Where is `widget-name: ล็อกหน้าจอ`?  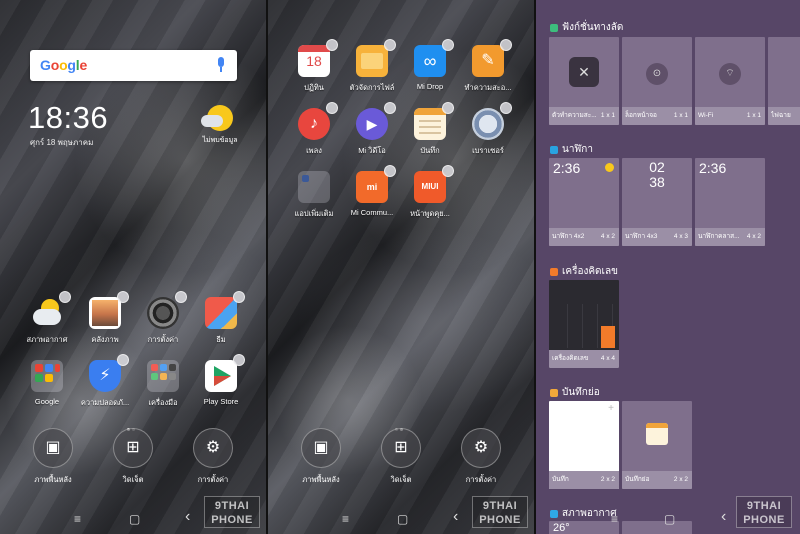 widget-name: ล็อกหน้าจอ is located at coordinates (641, 115).